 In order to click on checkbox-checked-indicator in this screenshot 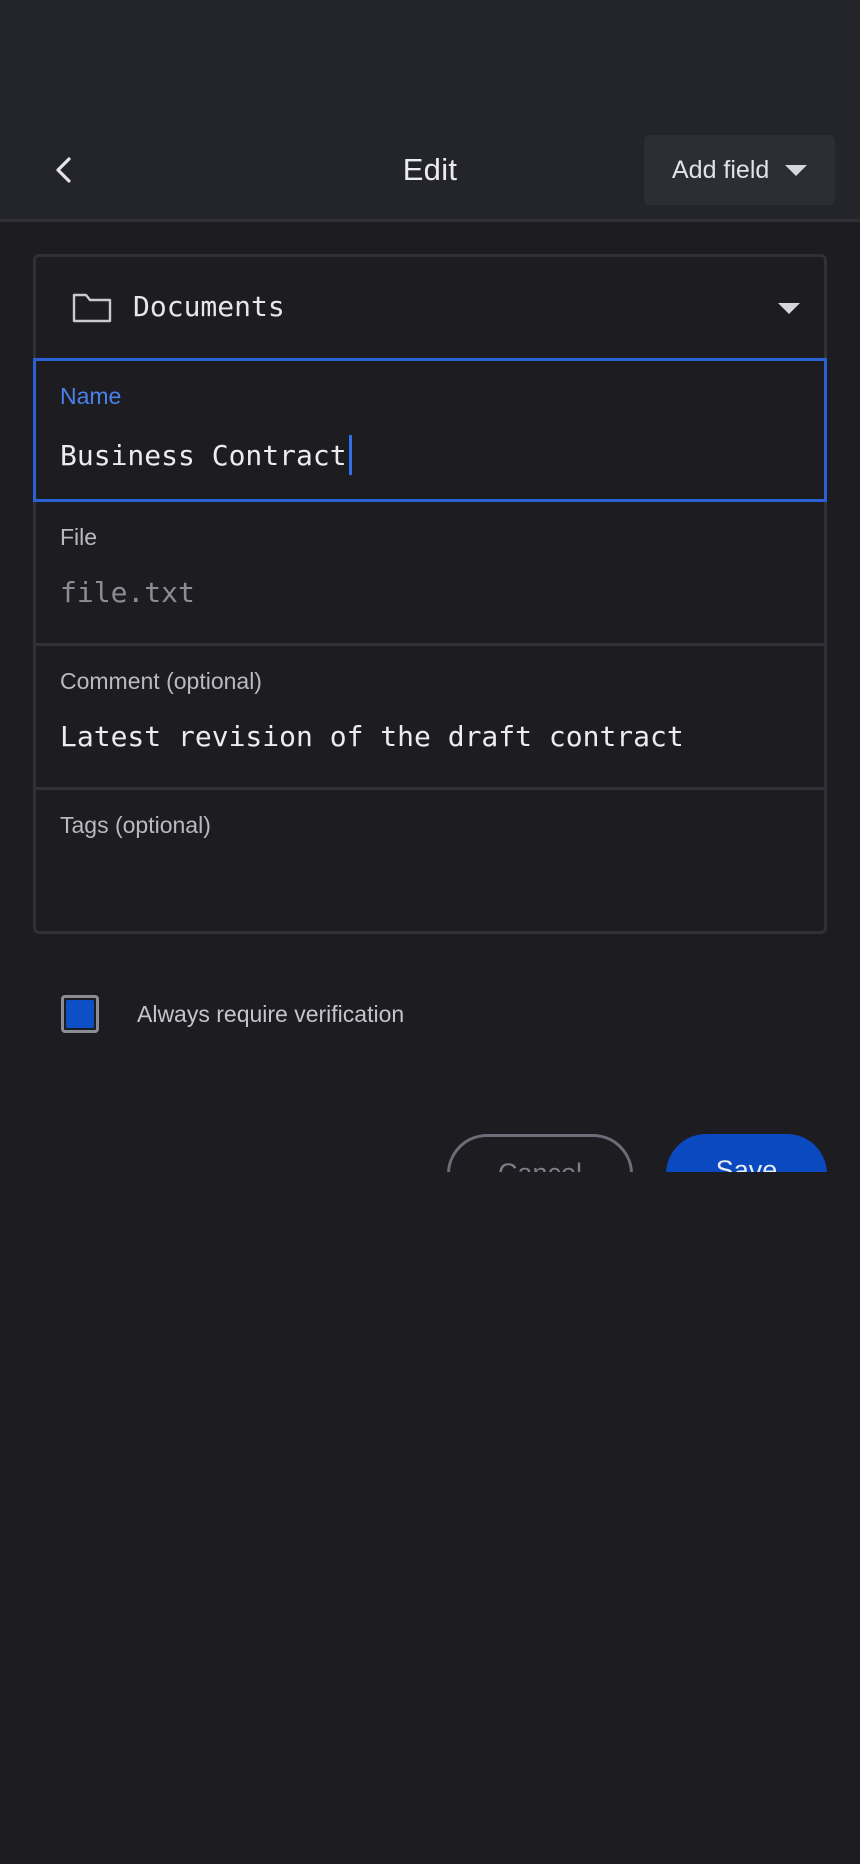, I will do `click(80, 1014)`.